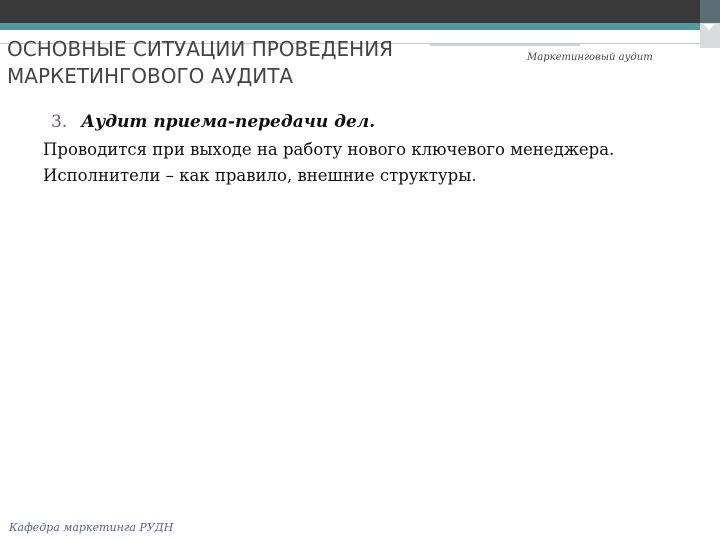  I want to click on top-accent-stripe, so click(350, 26).